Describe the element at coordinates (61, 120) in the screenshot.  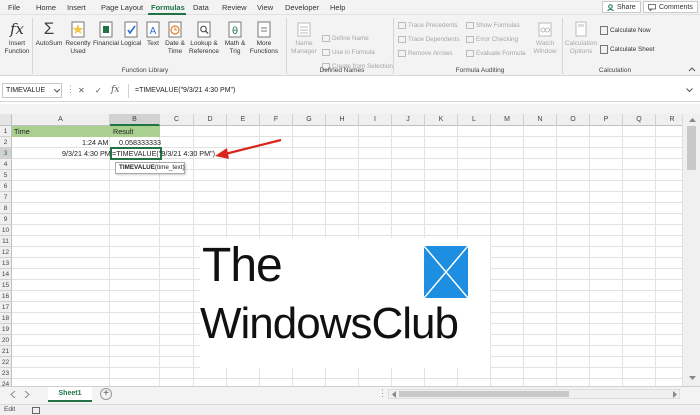
I see `column-header-a: A` at that location.